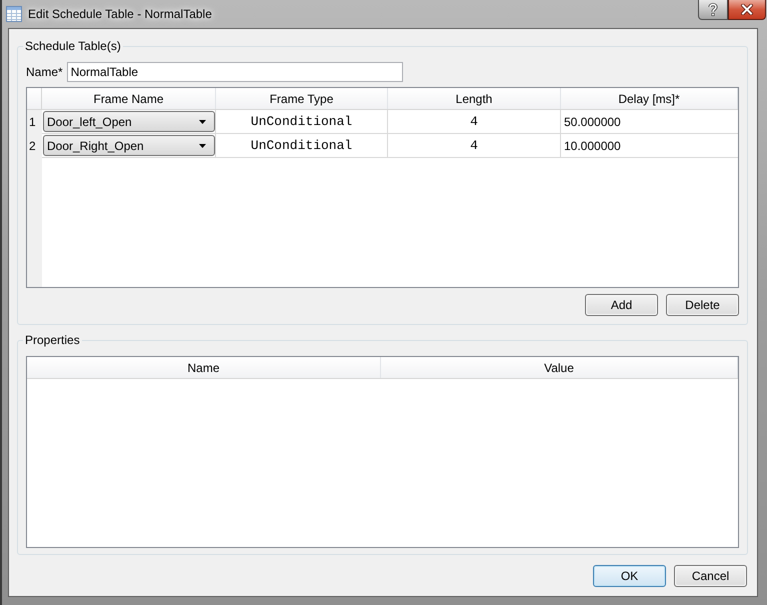 The width and height of the screenshot is (767, 605). Describe the element at coordinates (14, 14) in the screenshot. I see `table-icon` at that location.